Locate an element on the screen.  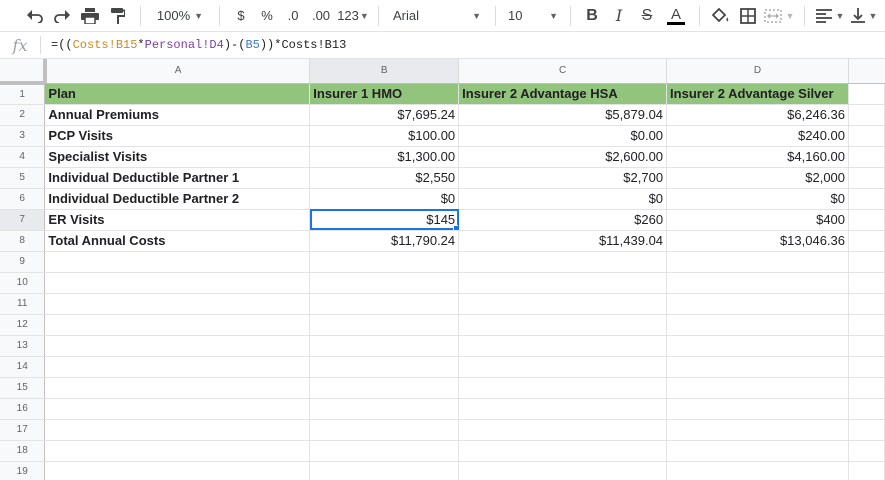
row-header: 8 is located at coordinates (23, 241).